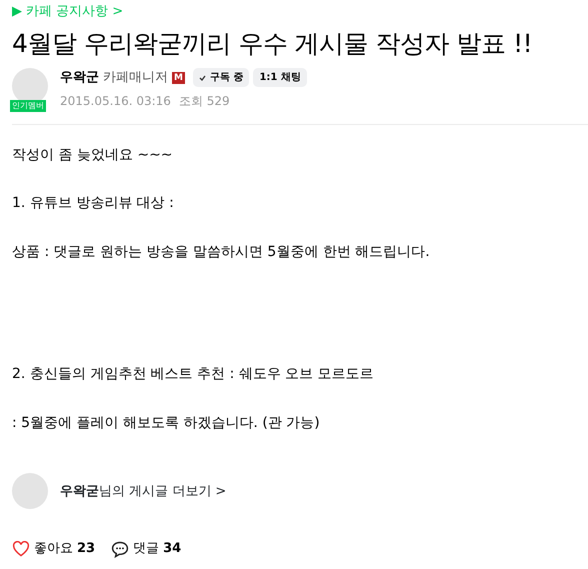 This screenshot has height=569, width=588. I want to click on comment-label: 댓글, so click(146, 549).